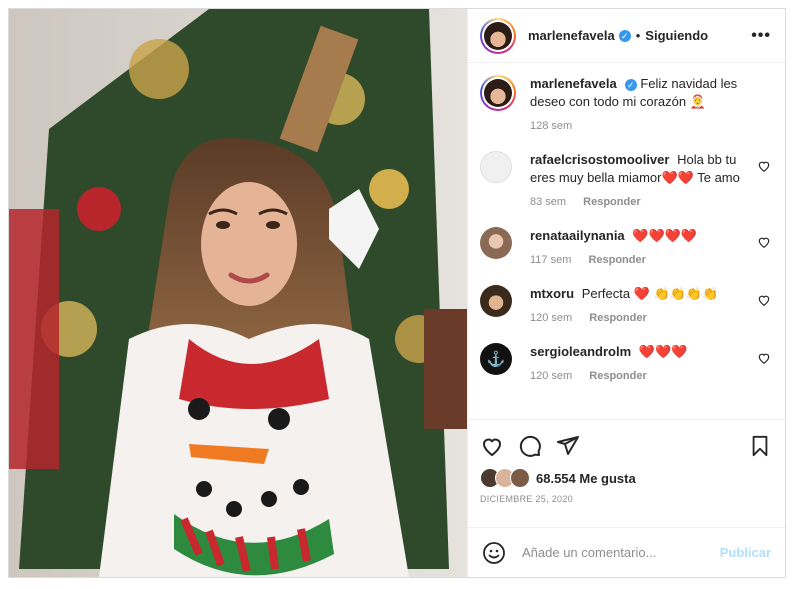  I want to click on likes-count: 68.554 Me gusta, so click(586, 478).